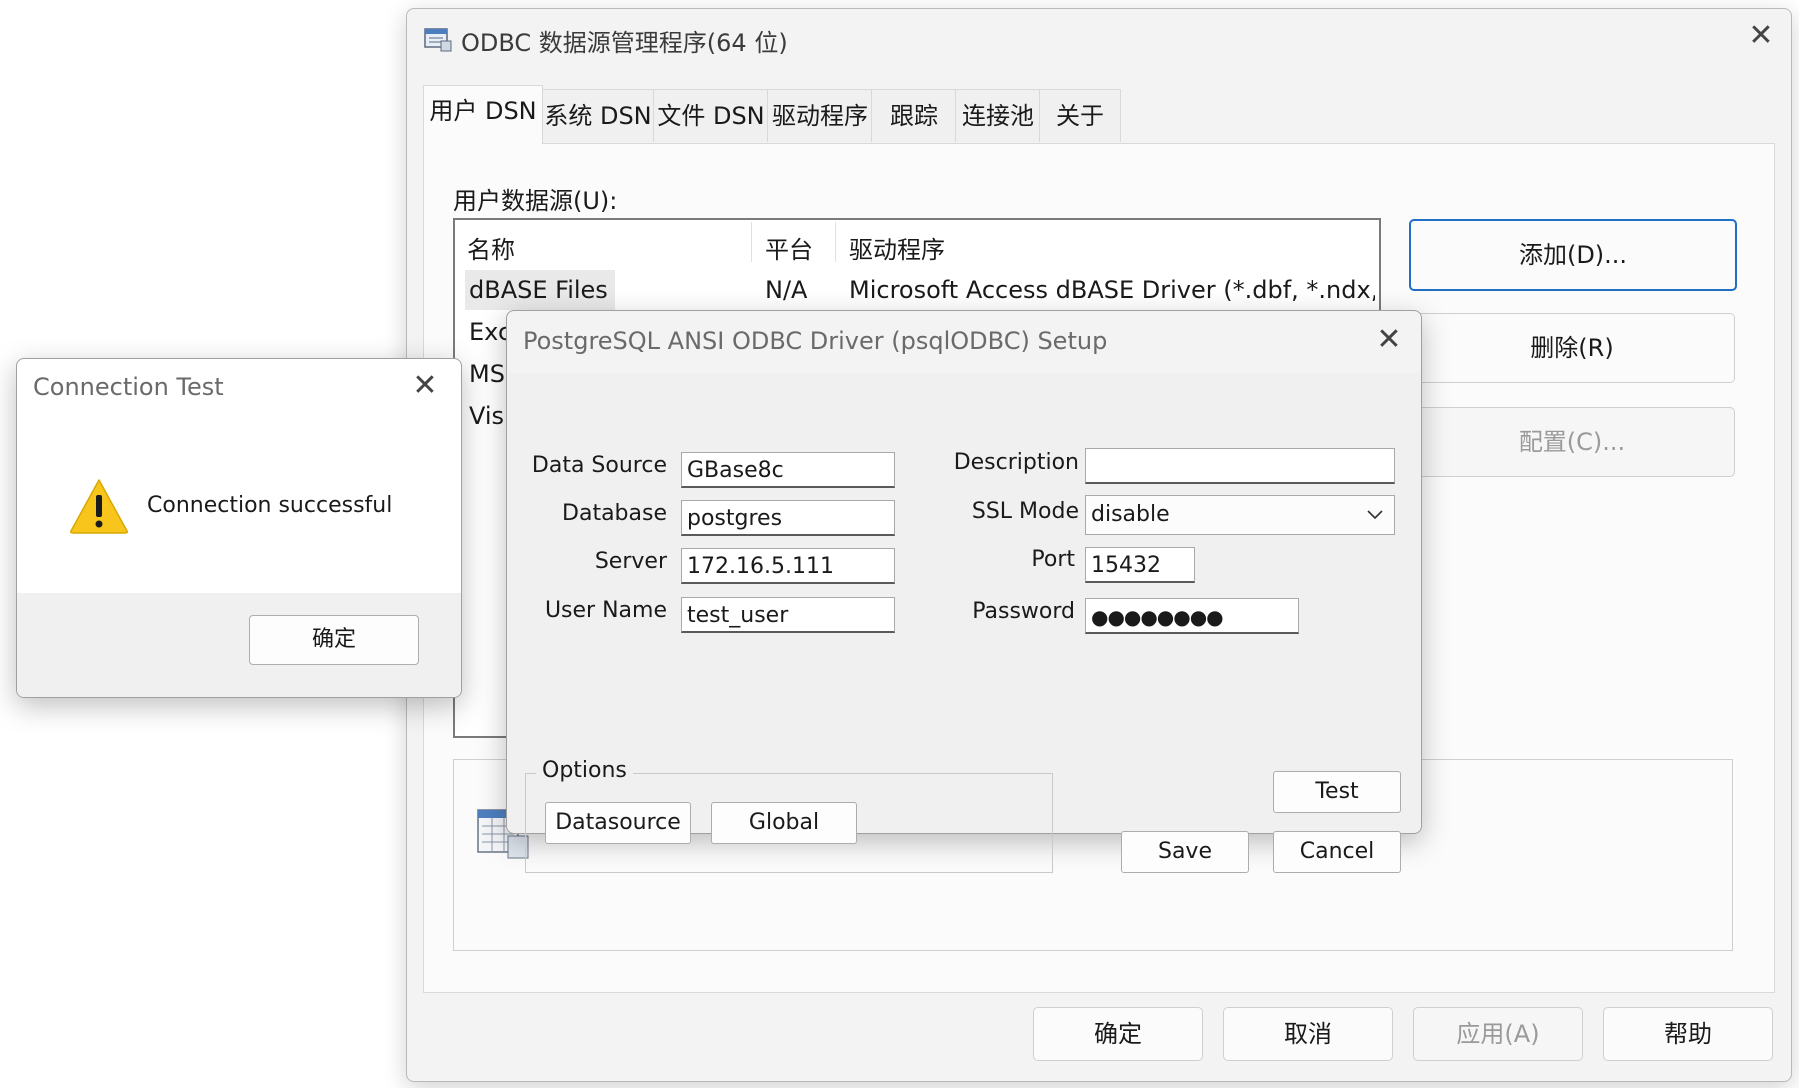 This screenshot has height=1088, width=1799. I want to click on tab-system-dsn: 系统 DSN, so click(598, 115).